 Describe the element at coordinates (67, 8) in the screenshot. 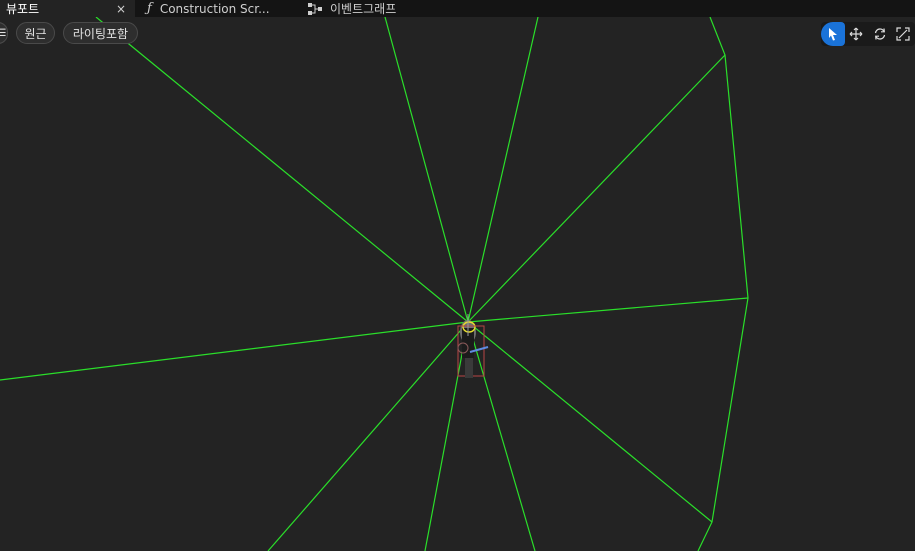

I see `tab-viewport: 뷰포트 ×` at that location.